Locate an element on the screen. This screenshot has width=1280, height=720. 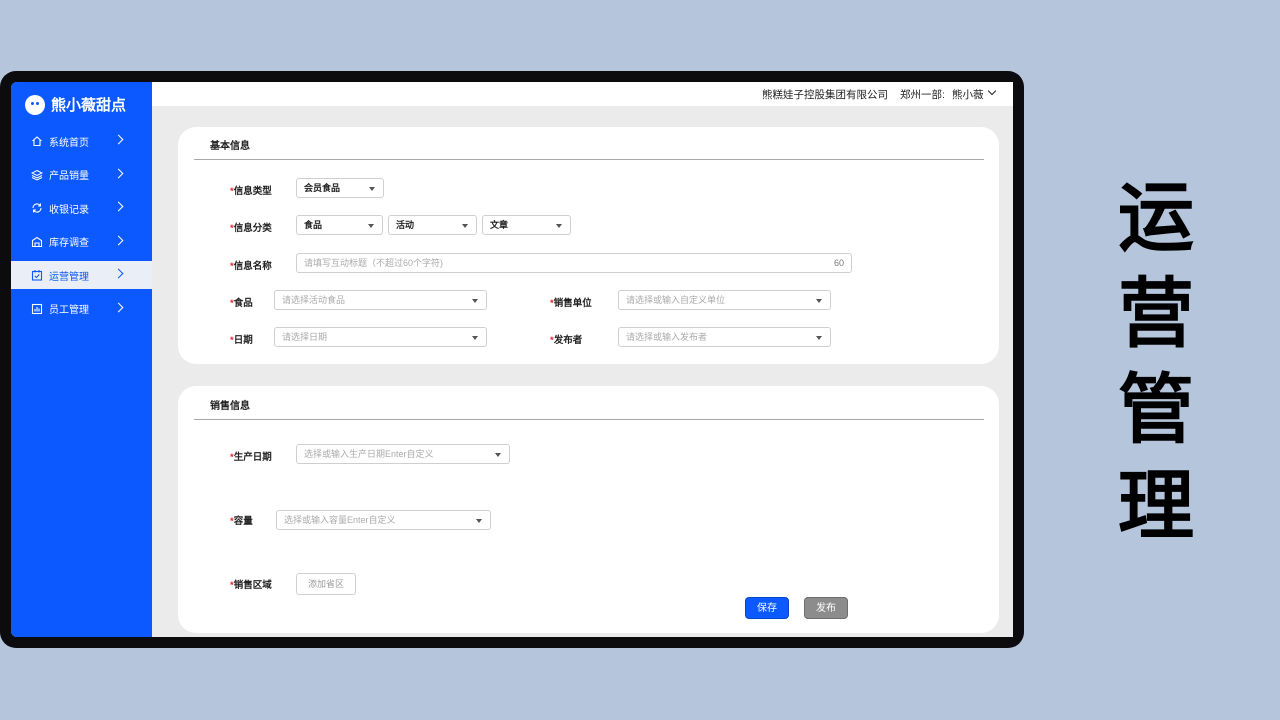
refresh-icon is located at coordinates (37, 208).